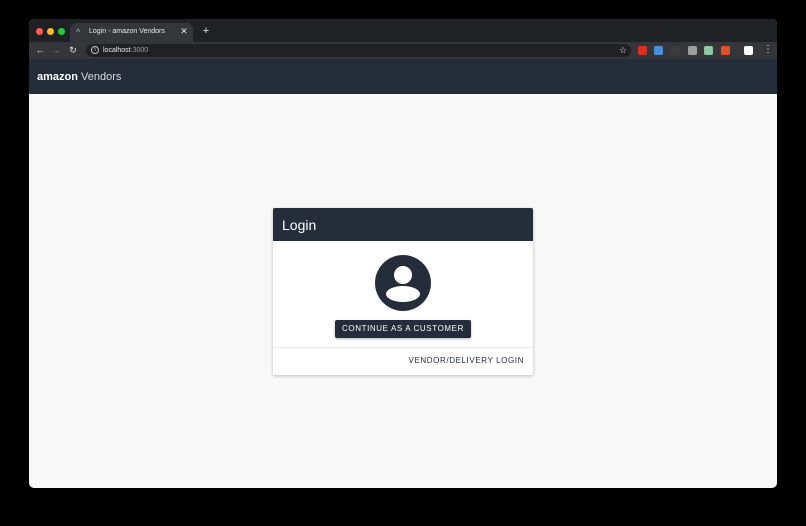 This screenshot has width=806, height=526. I want to click on tab-close-icon: ✕, so click(184, 31).